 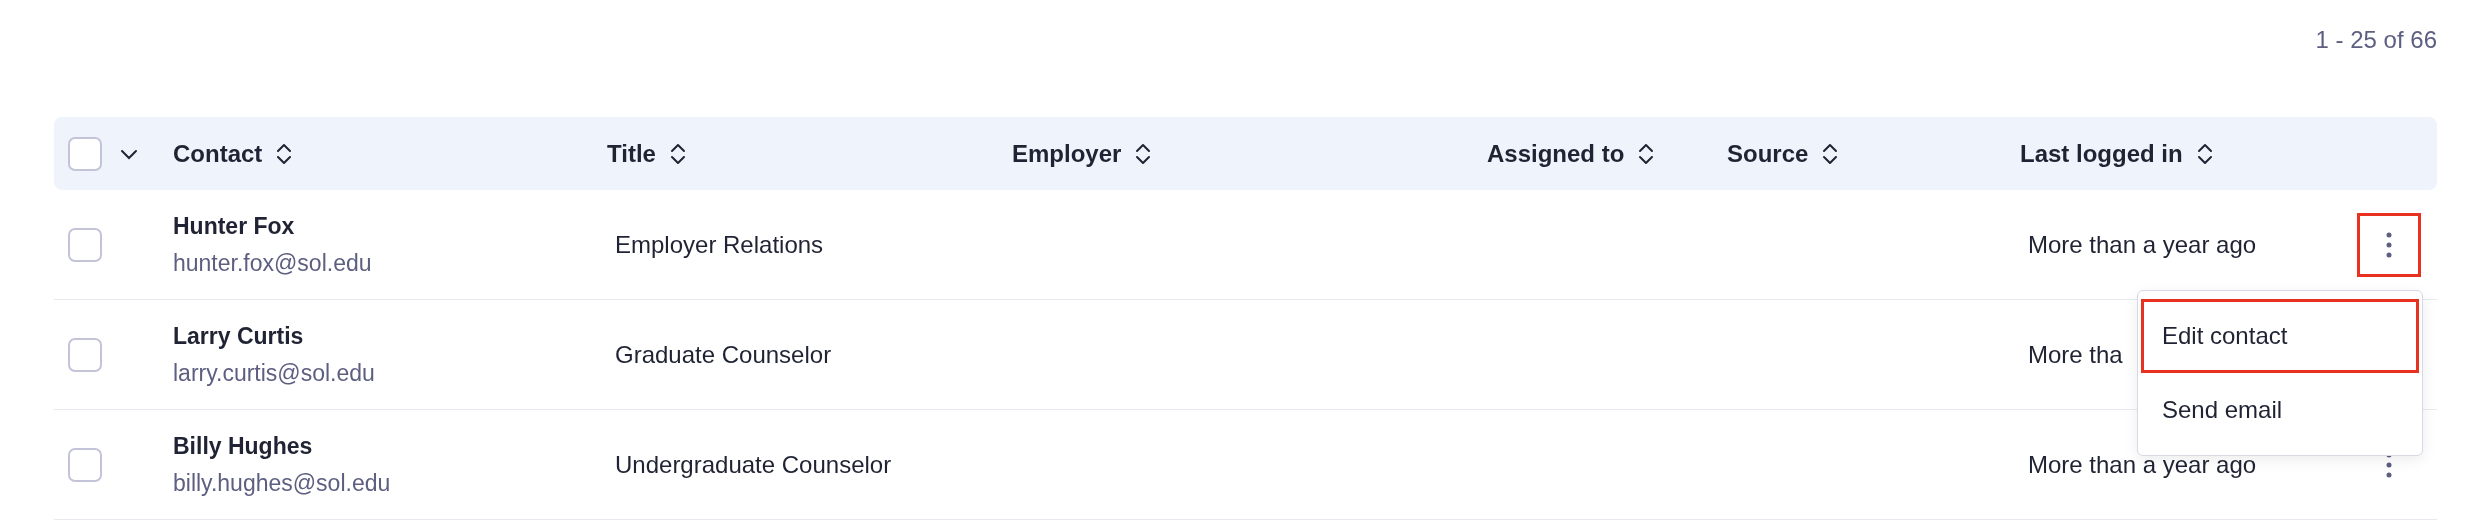 What do you see at coordinates (1556, 153) in the screenshot?
I see `column-header: Assigned to` at bounding box center [1556, 153].